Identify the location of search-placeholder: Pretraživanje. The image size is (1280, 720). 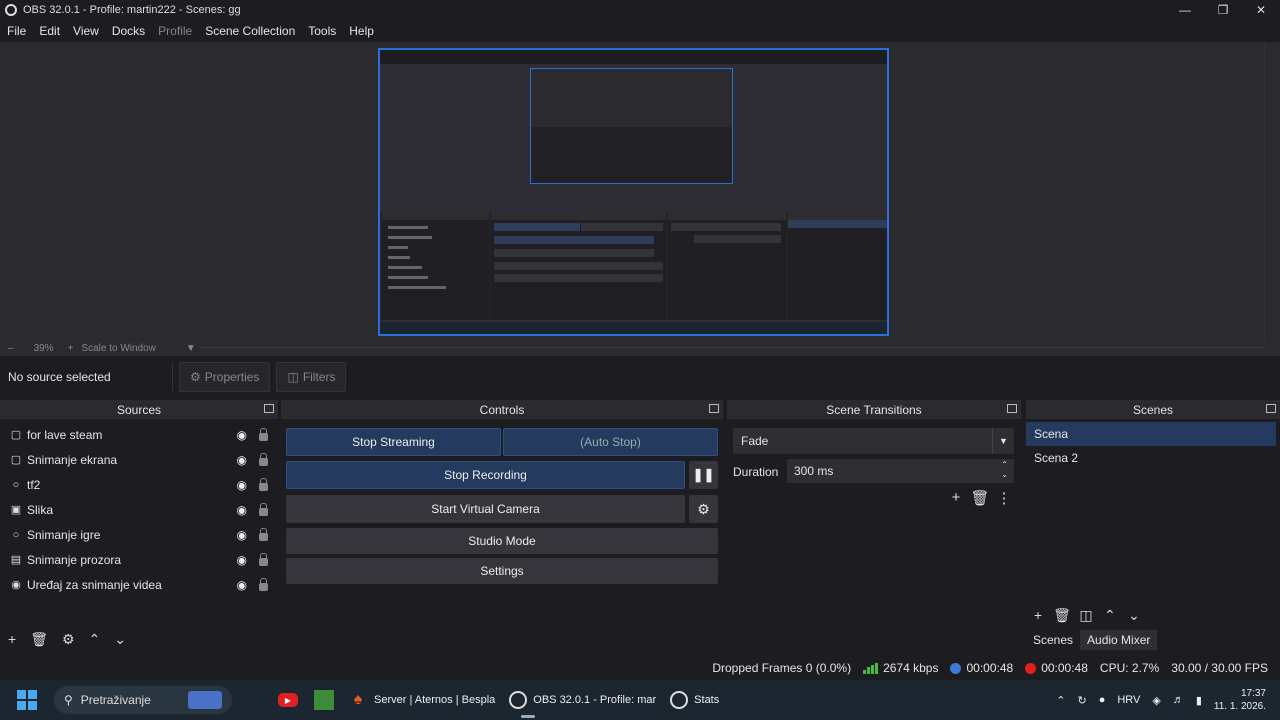
(115, 700).